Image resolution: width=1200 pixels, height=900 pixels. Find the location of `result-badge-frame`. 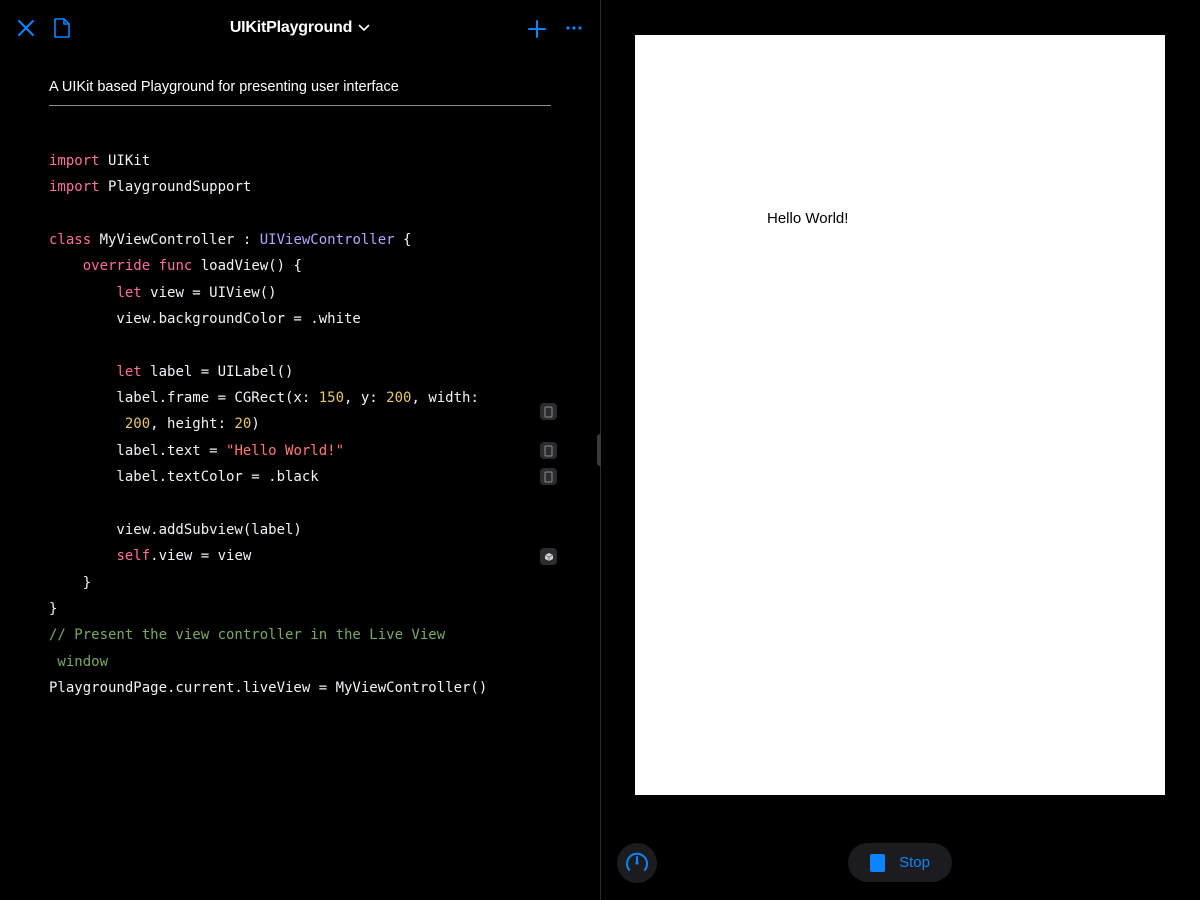

result-badge-frame is located at coordinates (548, 411).